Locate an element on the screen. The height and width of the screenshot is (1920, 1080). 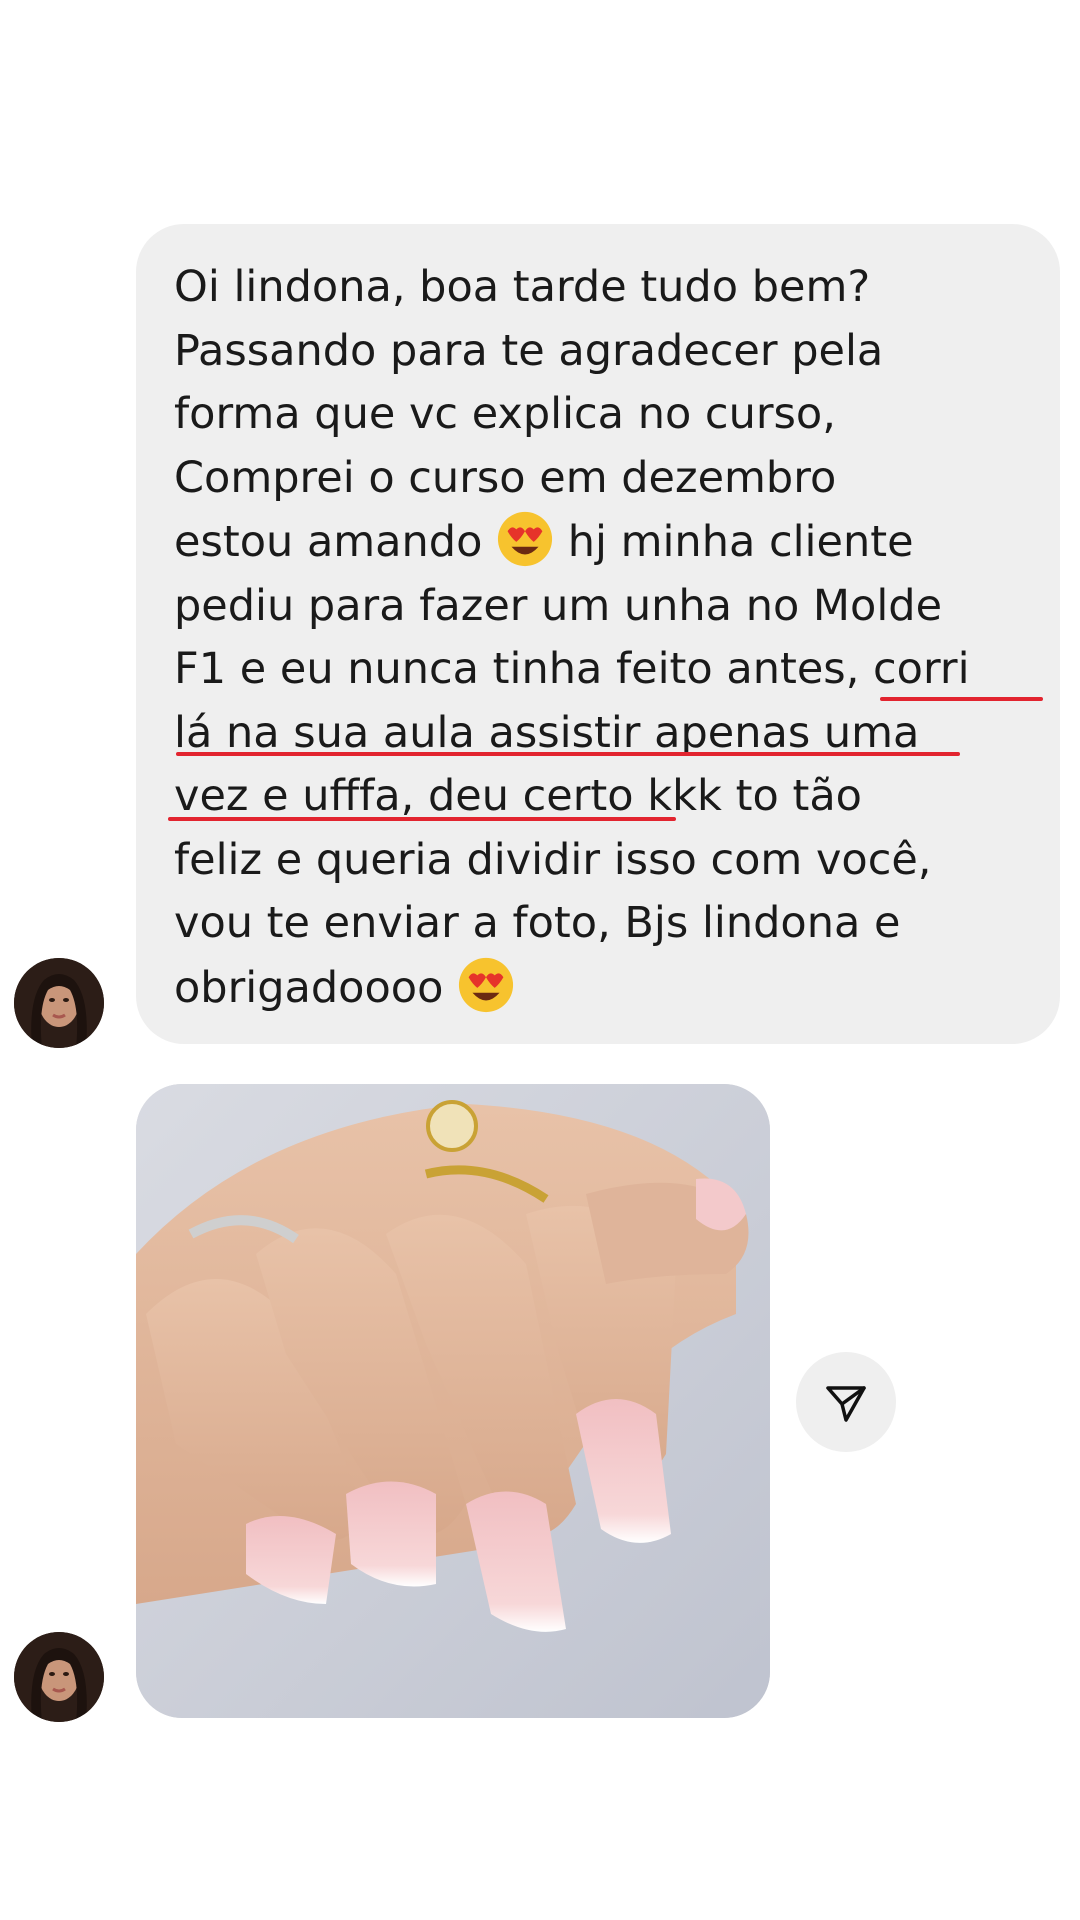
message-line: pediu para fazer um unha no Molde is located at coordinates (558, 605).